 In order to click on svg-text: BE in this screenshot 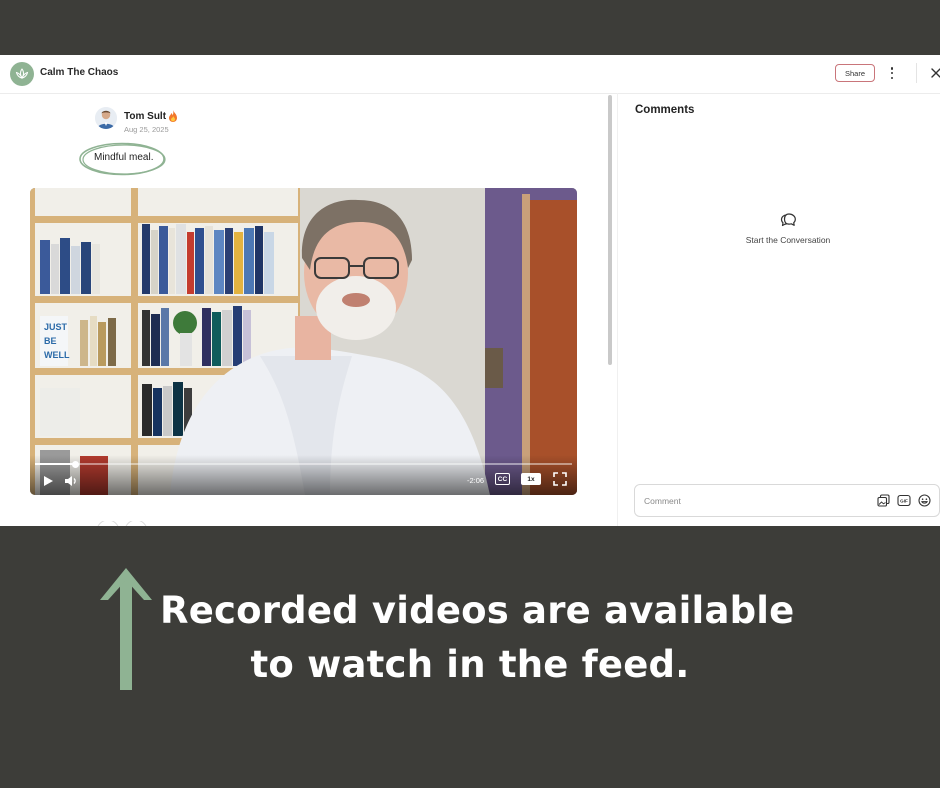, I will do `click(50, 341)`.